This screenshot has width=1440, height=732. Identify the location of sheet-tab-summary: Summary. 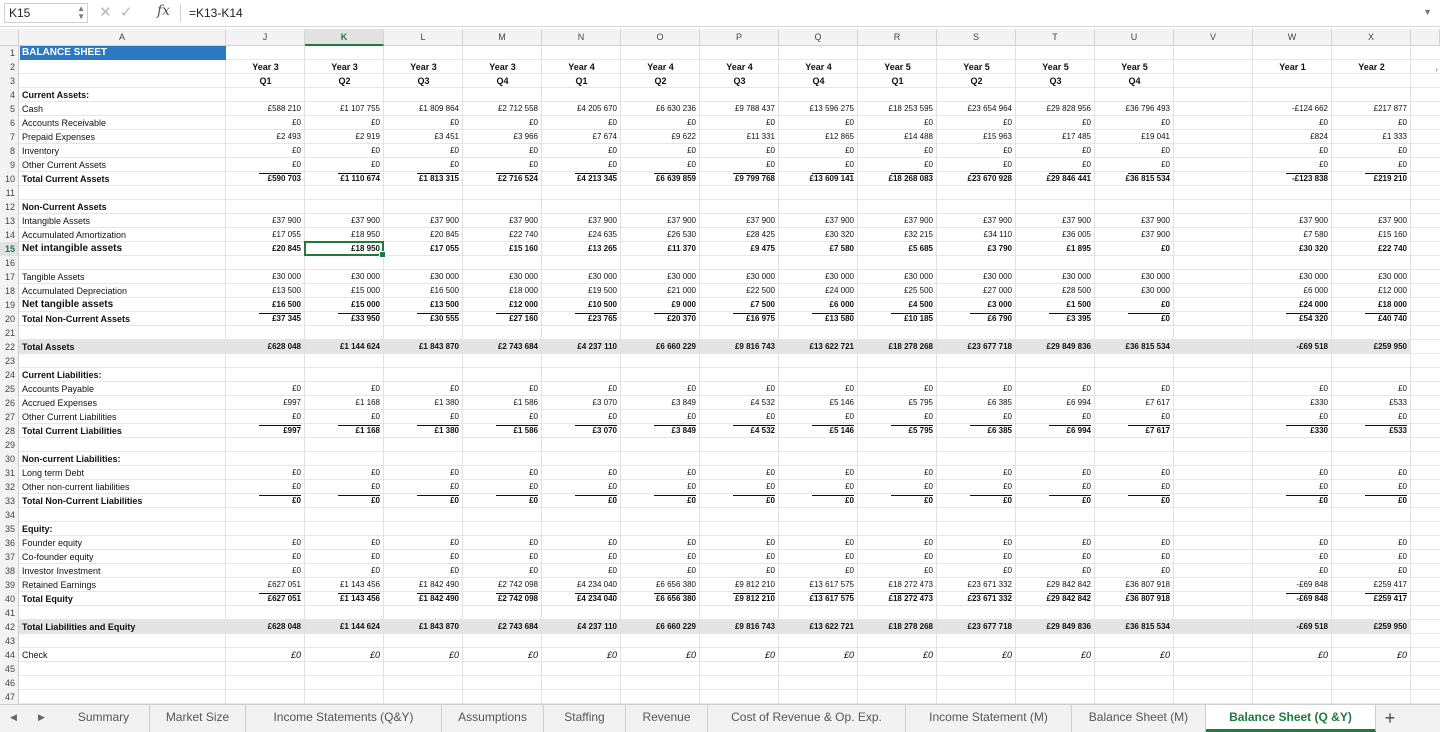
(104, 718).